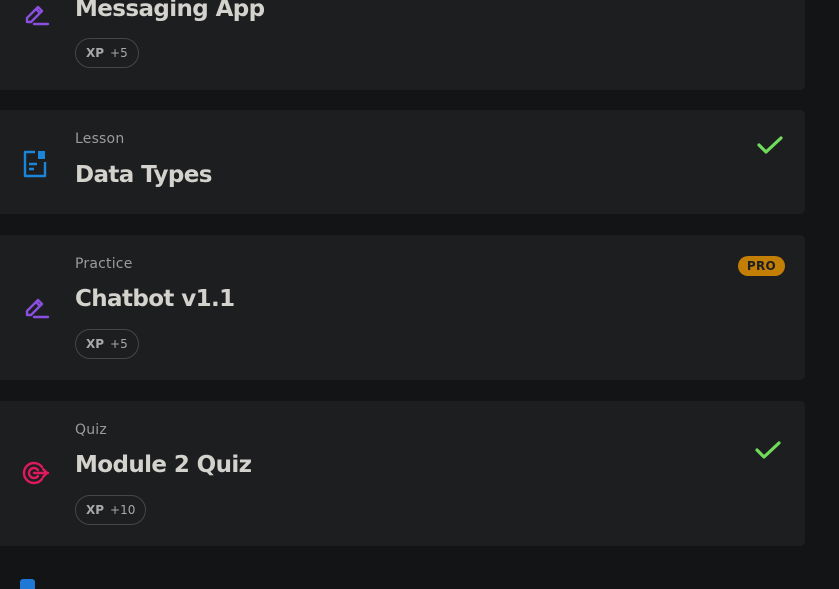  I want to click on xp-points: +10, so click(123, 510).